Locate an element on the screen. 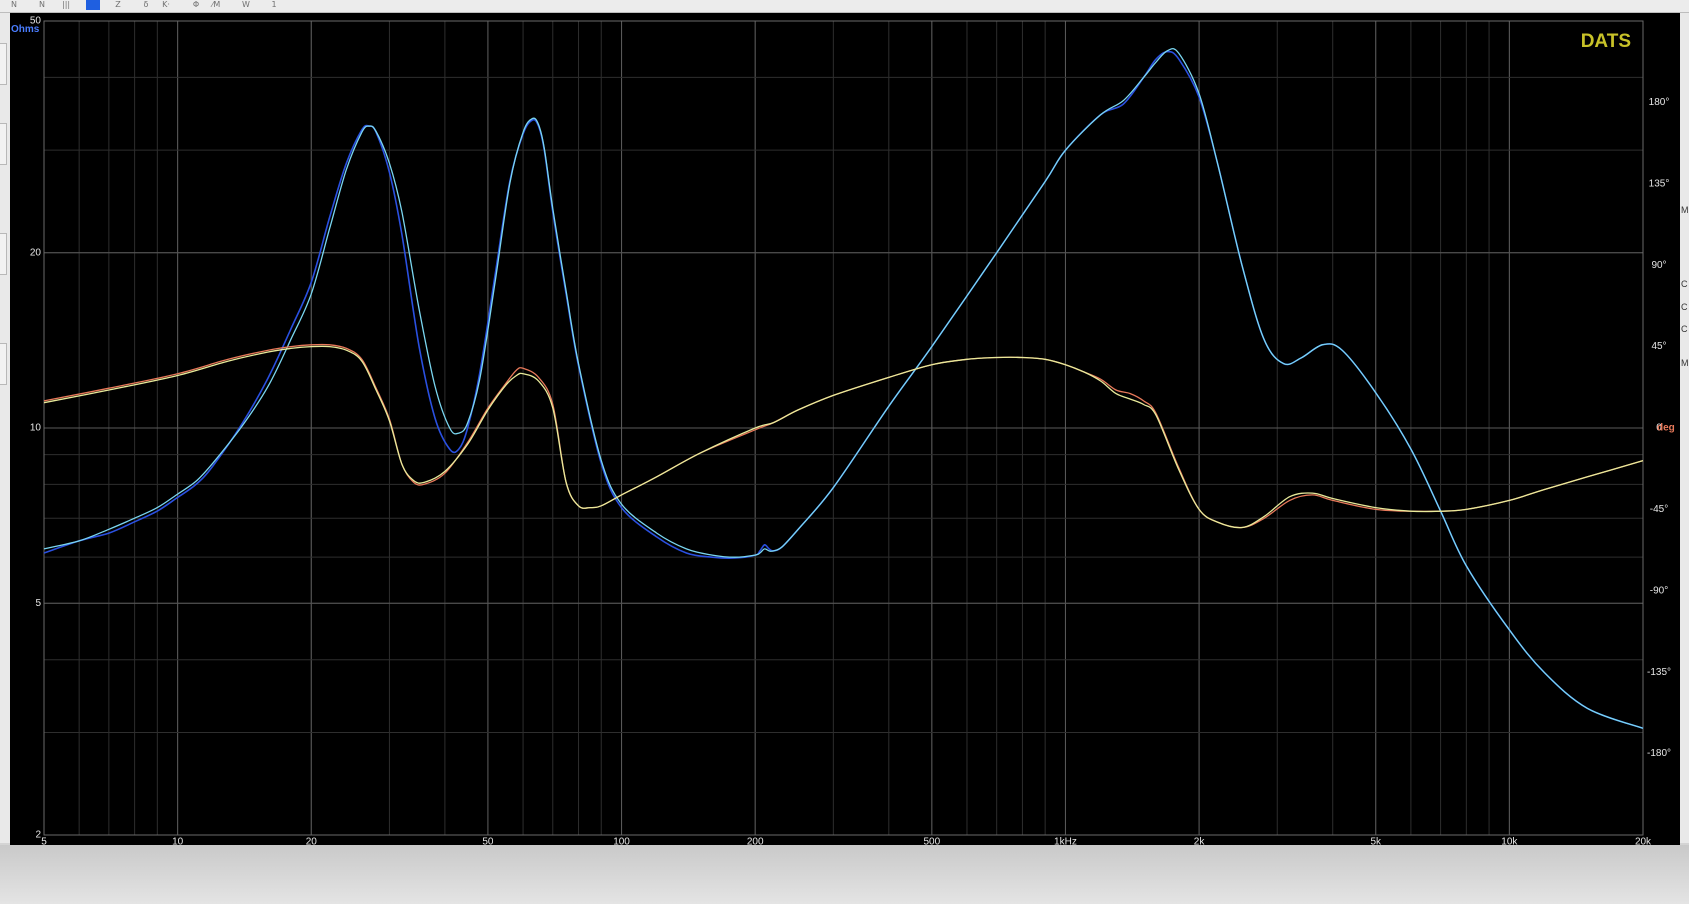 Image resolution: width=1689 pixels, height=904 pixels. phase-icon: Φ is located at coordinates (196, 5).